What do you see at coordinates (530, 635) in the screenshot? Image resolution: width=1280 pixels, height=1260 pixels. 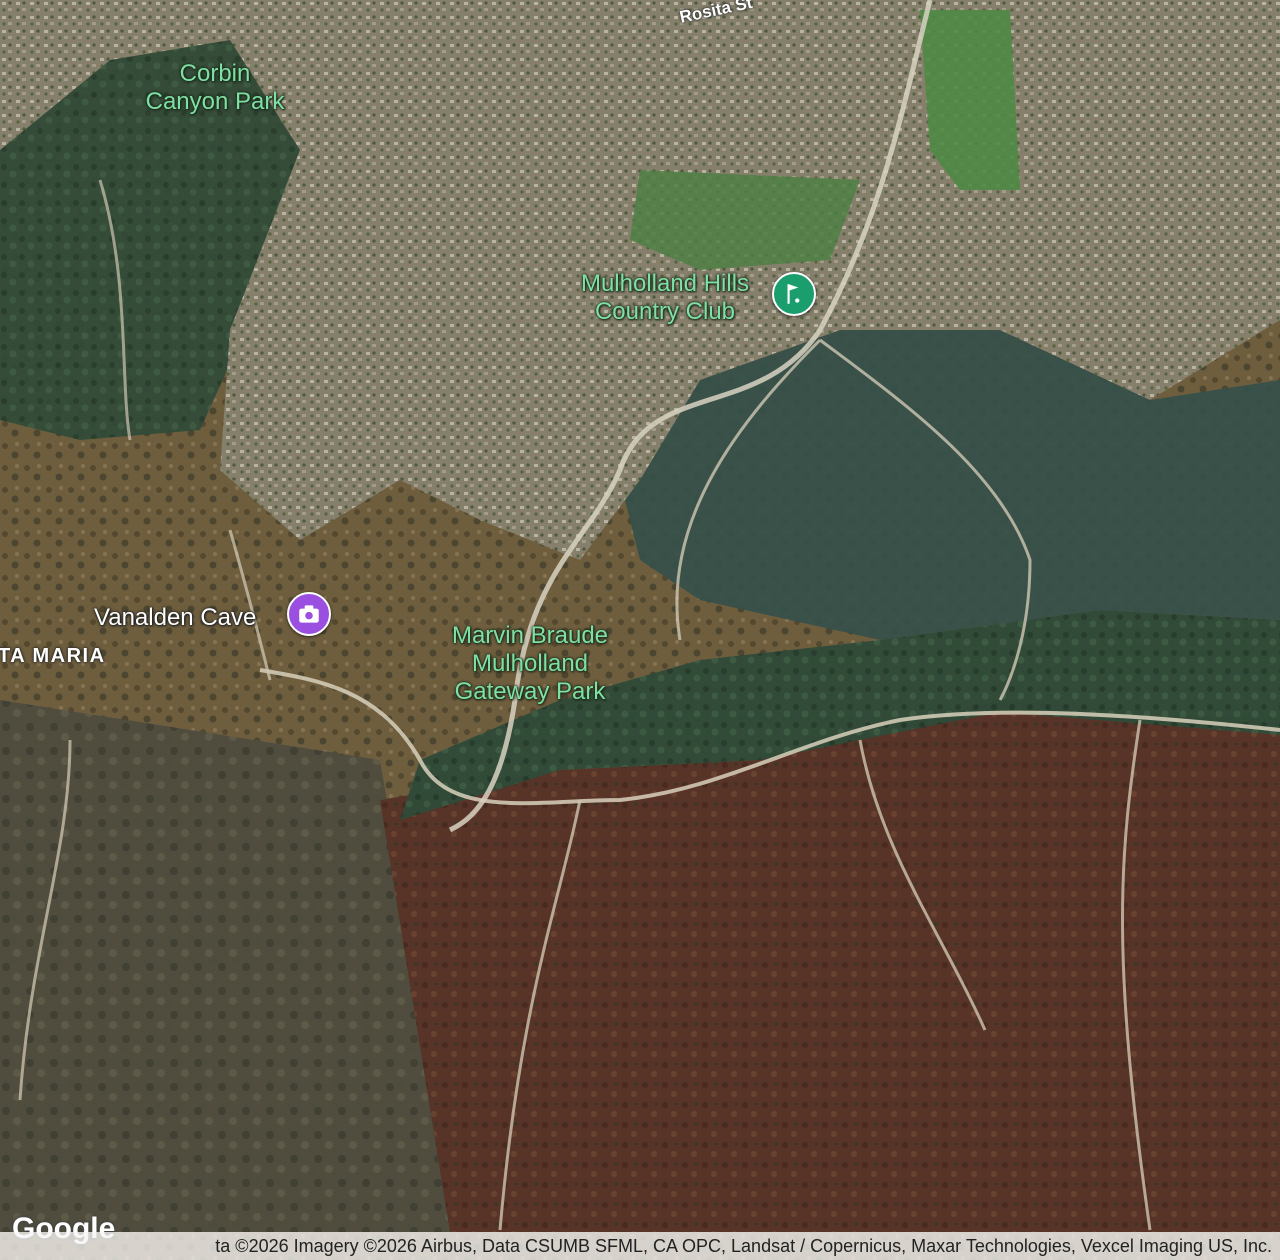 I see `park-label-line: Marvin Braude` at bounding box center [530, 635].